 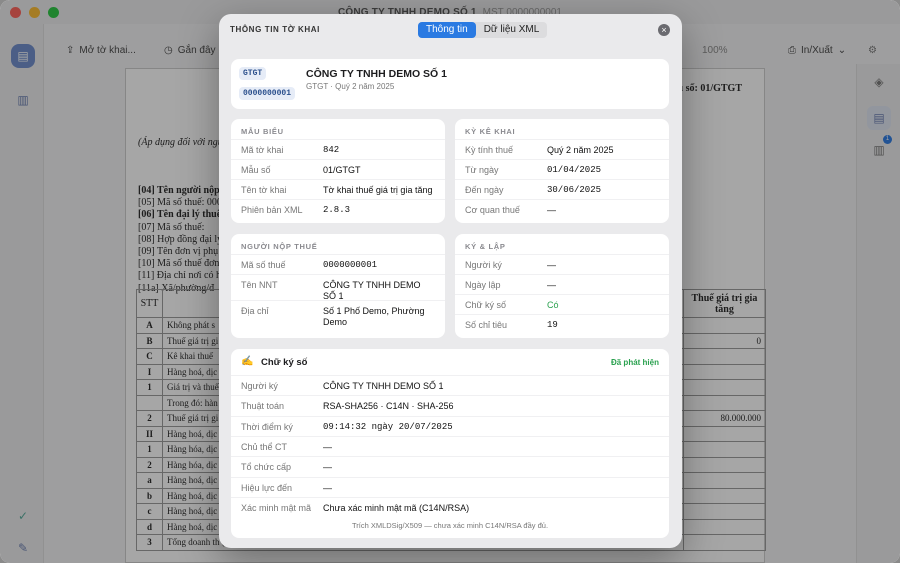 What do you see at coordinates (580, 150) in the screenshot?
I see `field-value: Quý 2 năm 2025` at bounding box center [580, 150].